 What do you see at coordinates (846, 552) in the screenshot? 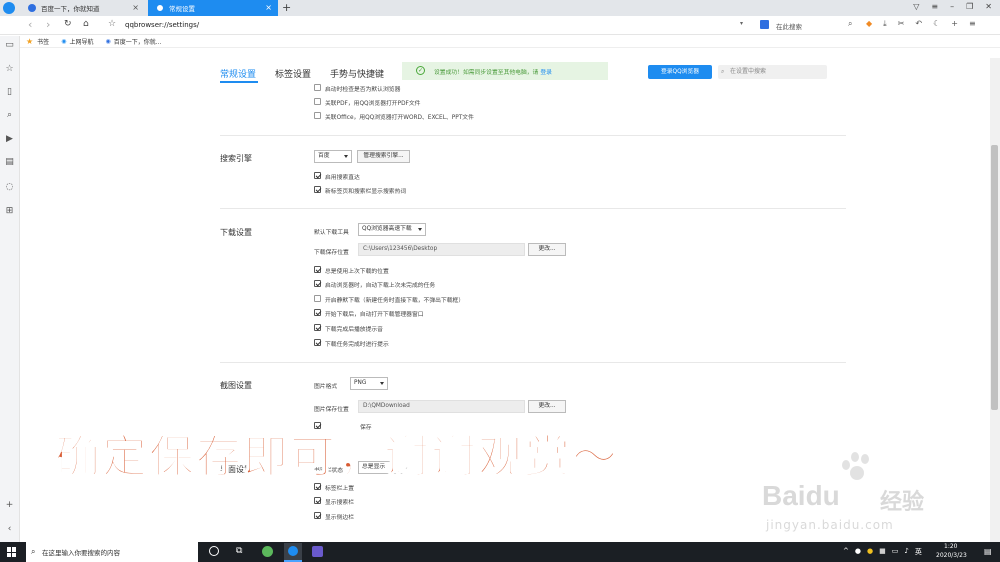
I see `tray-arrow-icon: ^` at bounding box center [846, 552].